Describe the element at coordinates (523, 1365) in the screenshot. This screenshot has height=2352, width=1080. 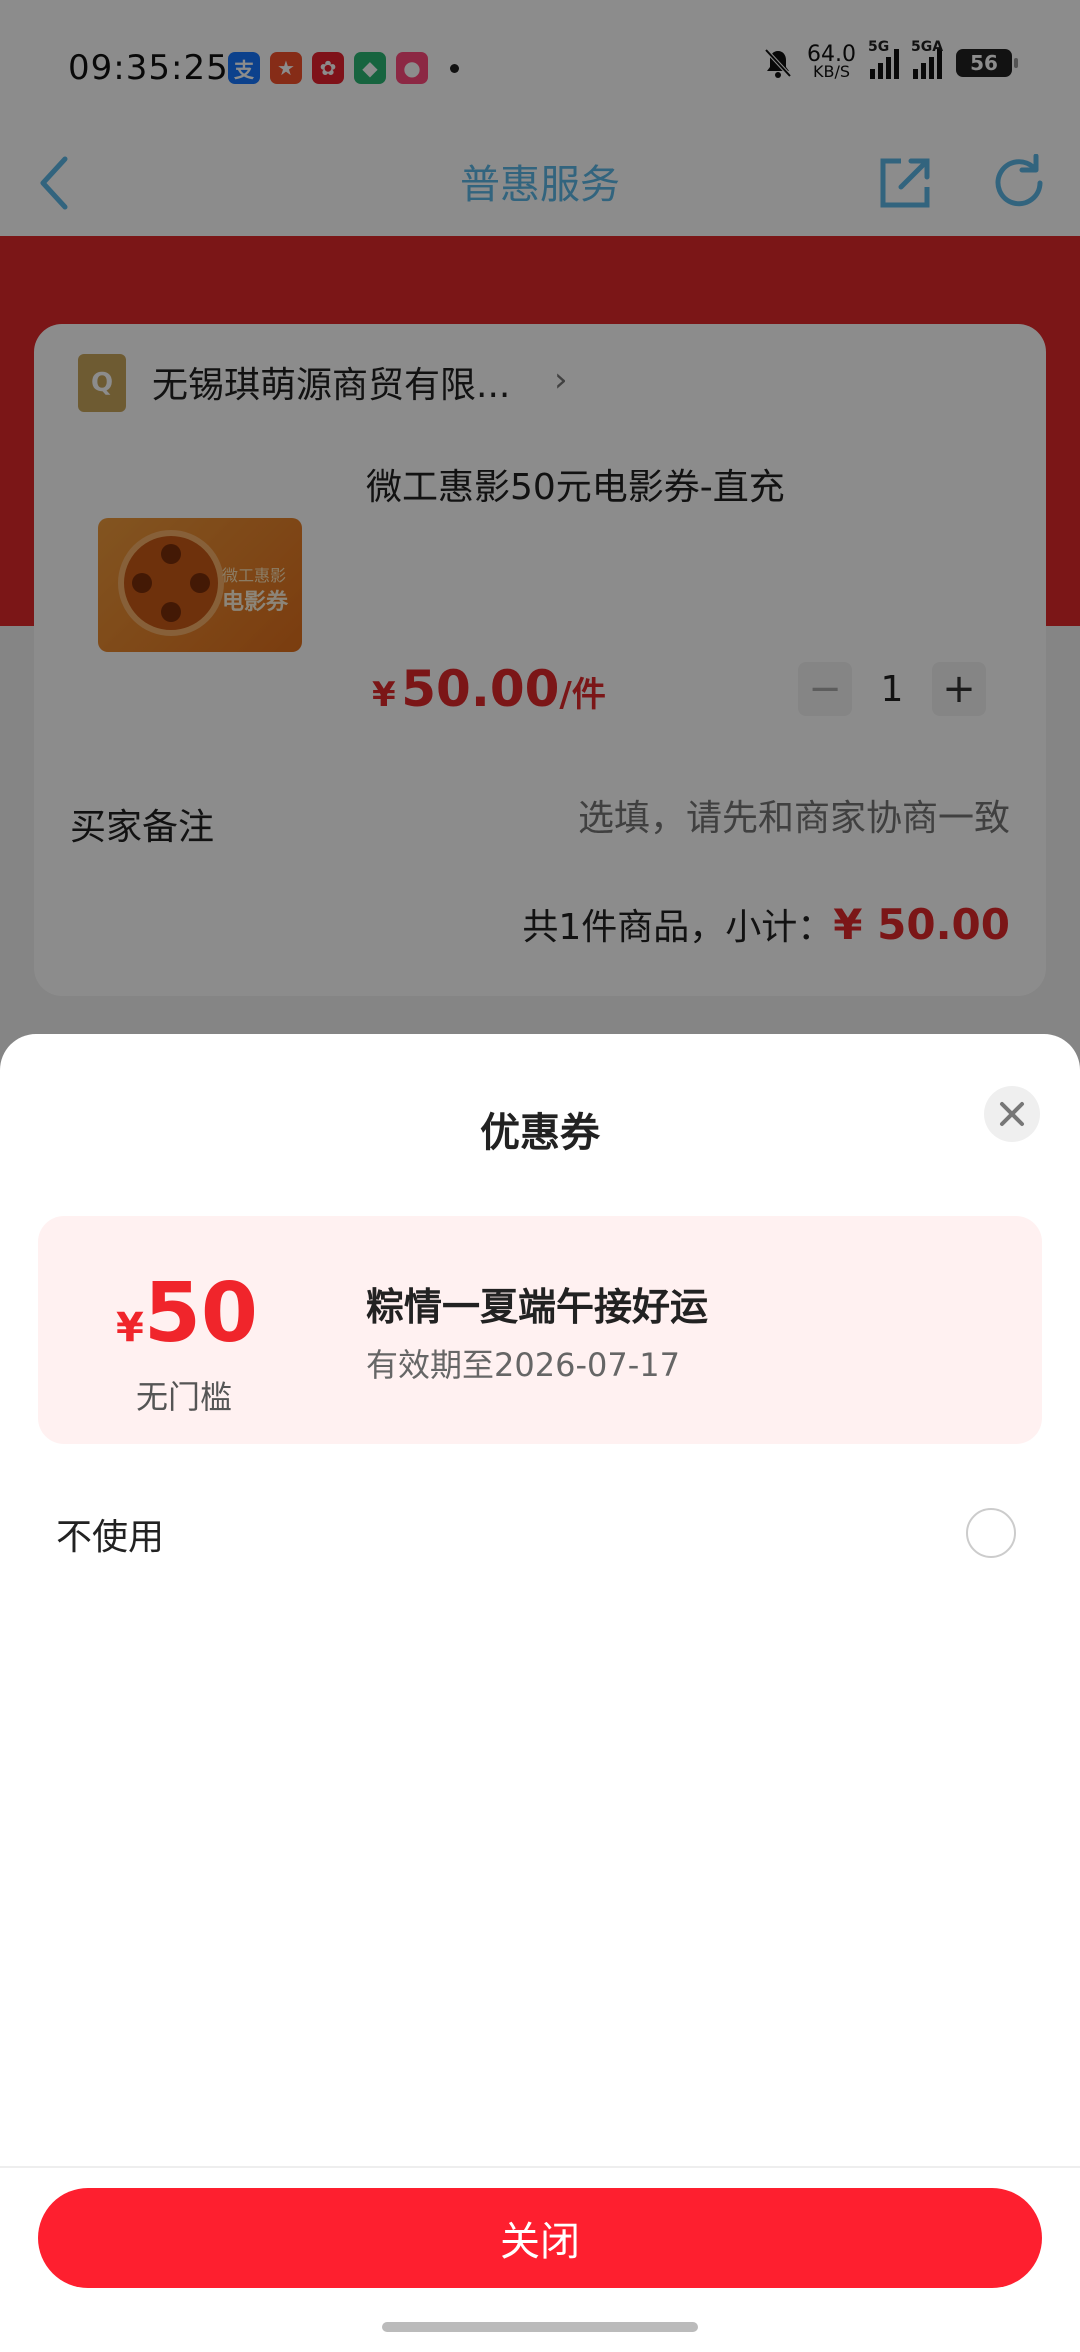
I see `coupon-expiry: 有效期至2026-07-17` at that location.